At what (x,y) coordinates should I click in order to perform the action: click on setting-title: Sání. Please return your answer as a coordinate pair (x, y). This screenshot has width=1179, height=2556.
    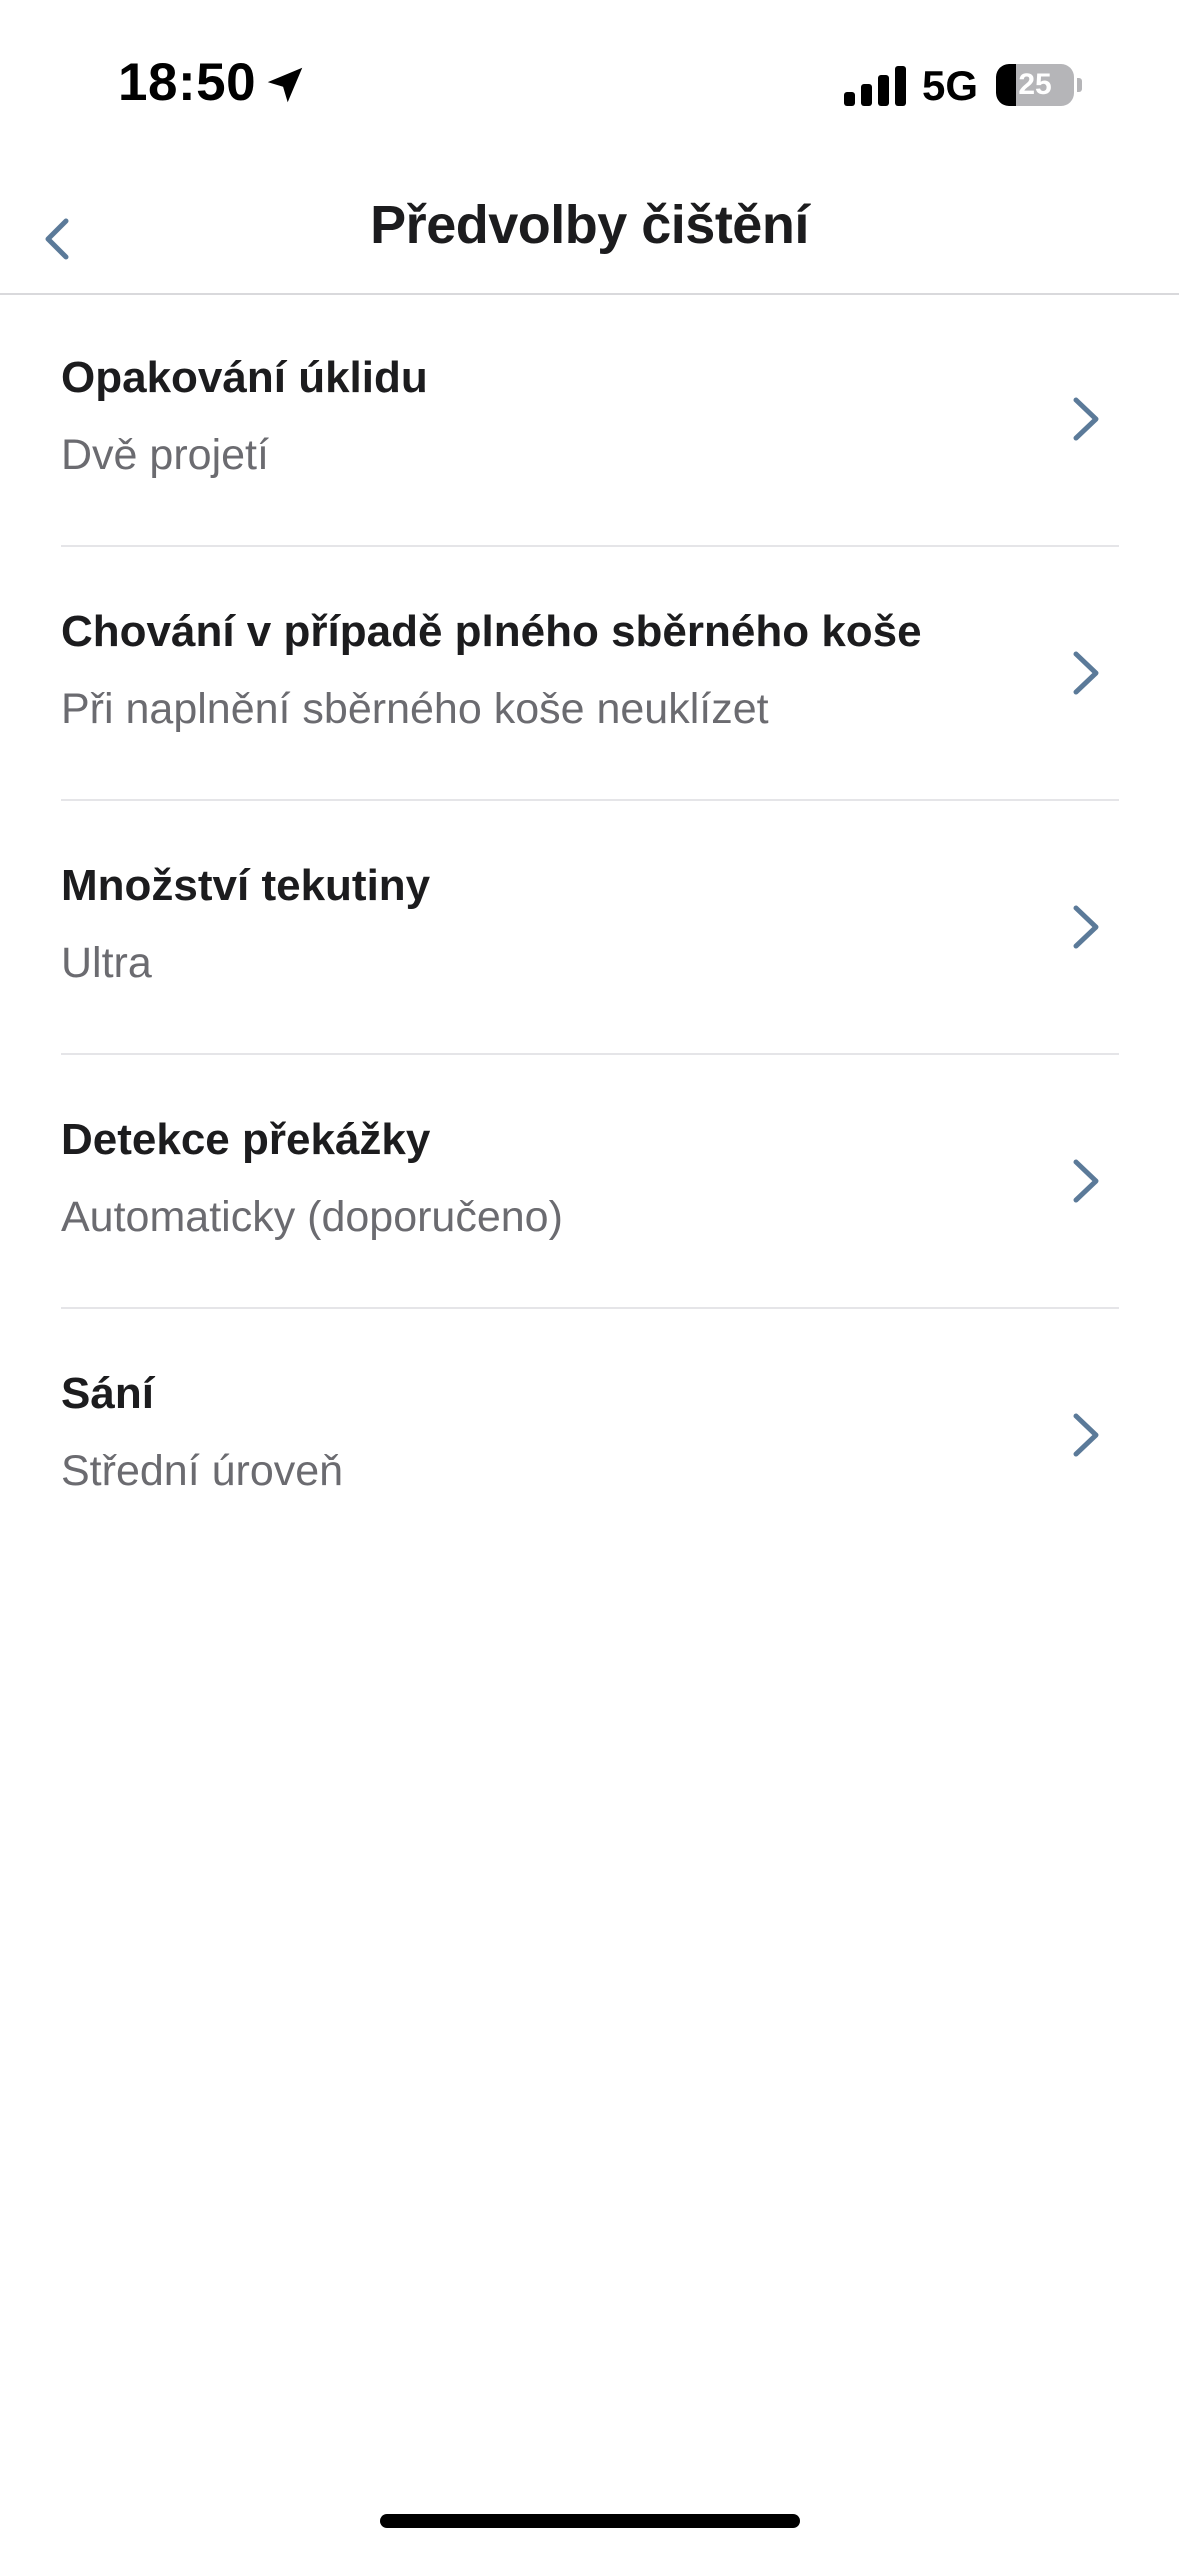
    Looking at the image, I should click on (107, 1393).